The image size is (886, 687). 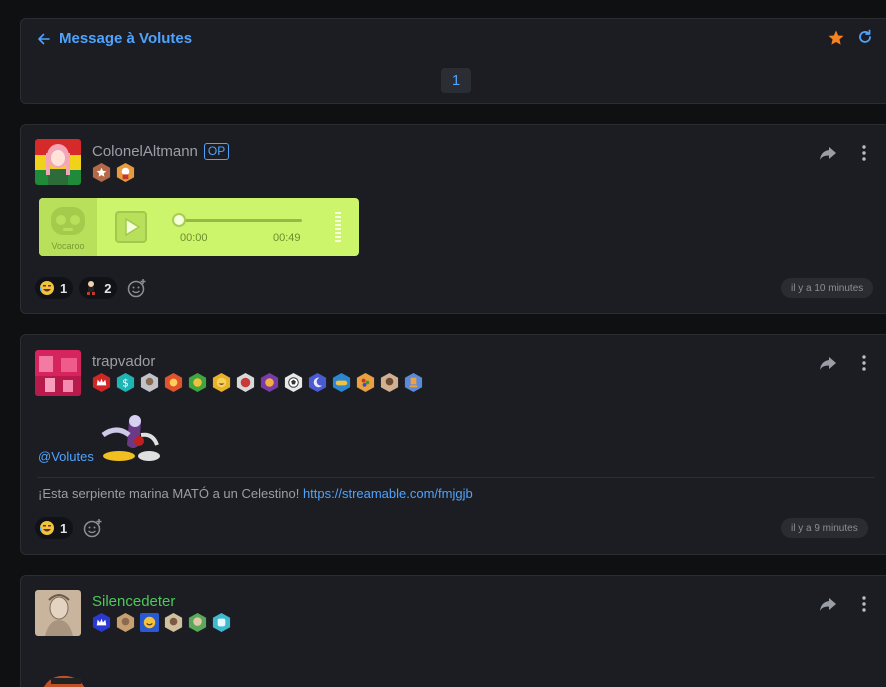 I want to click on trophy-badge-icon, so click(x=413, y=382).